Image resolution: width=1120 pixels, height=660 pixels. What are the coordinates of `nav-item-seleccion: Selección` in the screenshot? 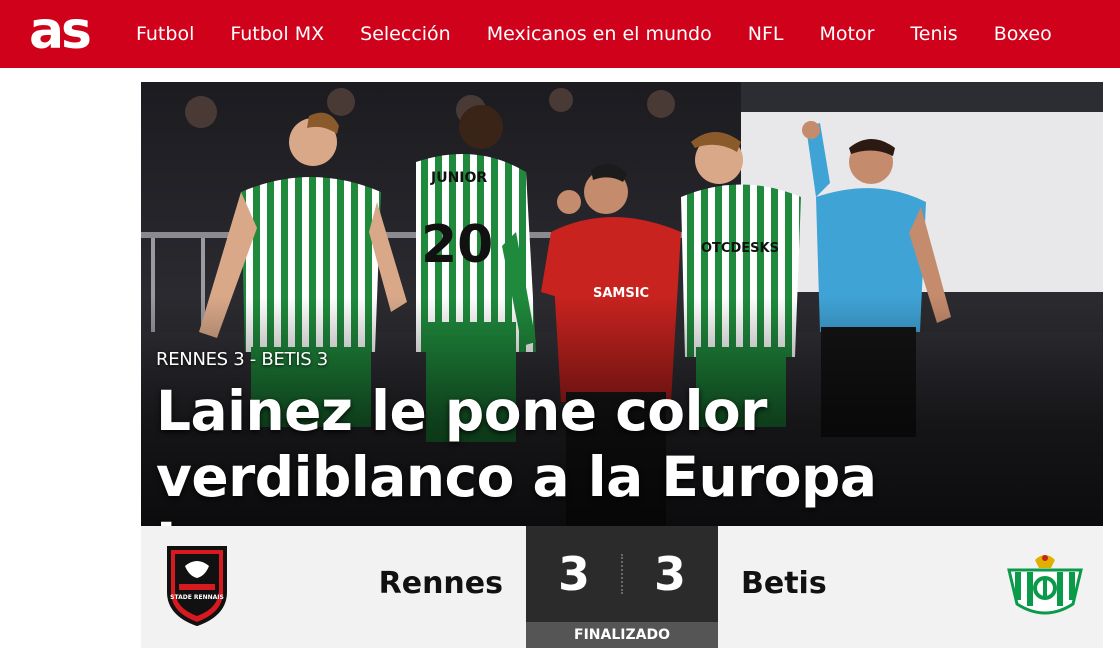 It's located at (405, 34).